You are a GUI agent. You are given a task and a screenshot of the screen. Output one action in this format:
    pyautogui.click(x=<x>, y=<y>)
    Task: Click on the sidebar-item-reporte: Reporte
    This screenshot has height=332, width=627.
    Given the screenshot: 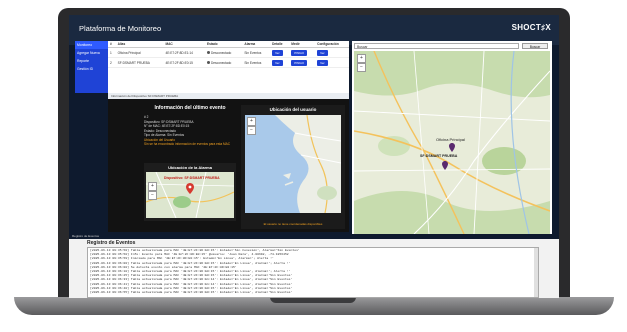 What is the action you would take?
    pyautogui.click(x=91, y=61)
    